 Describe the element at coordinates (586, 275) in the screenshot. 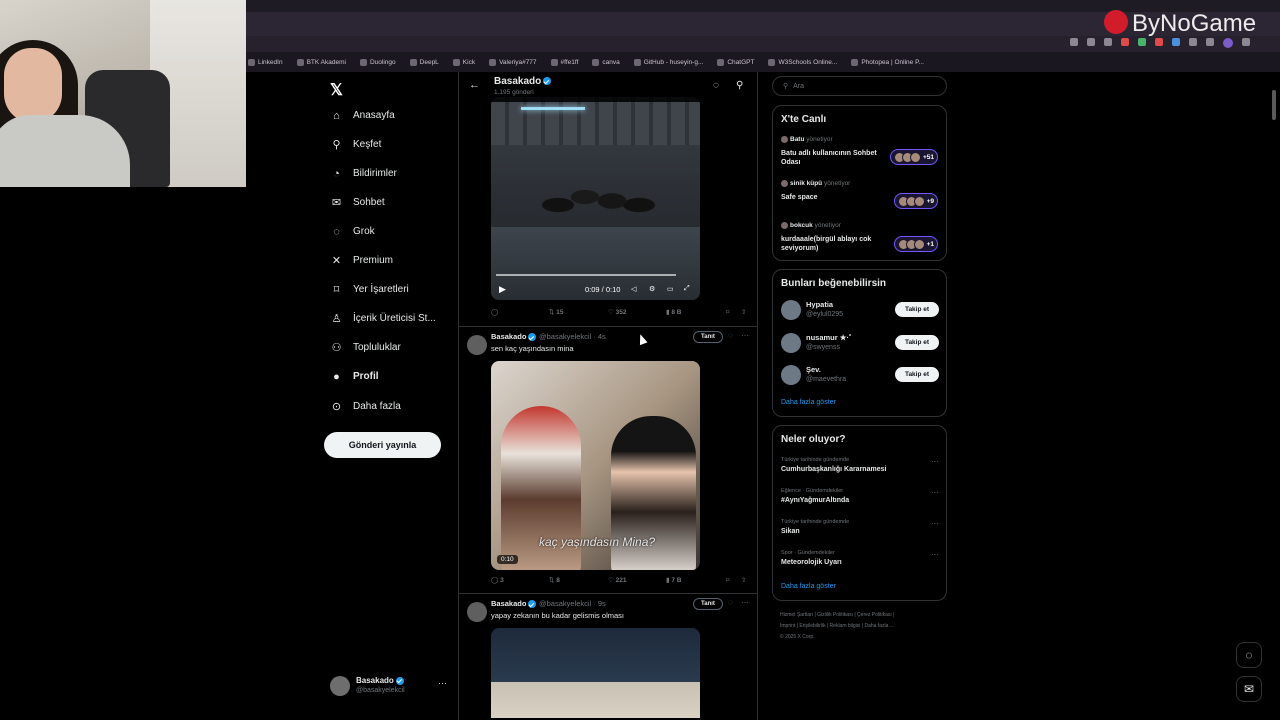

I see `video-progress-bar` at that location.